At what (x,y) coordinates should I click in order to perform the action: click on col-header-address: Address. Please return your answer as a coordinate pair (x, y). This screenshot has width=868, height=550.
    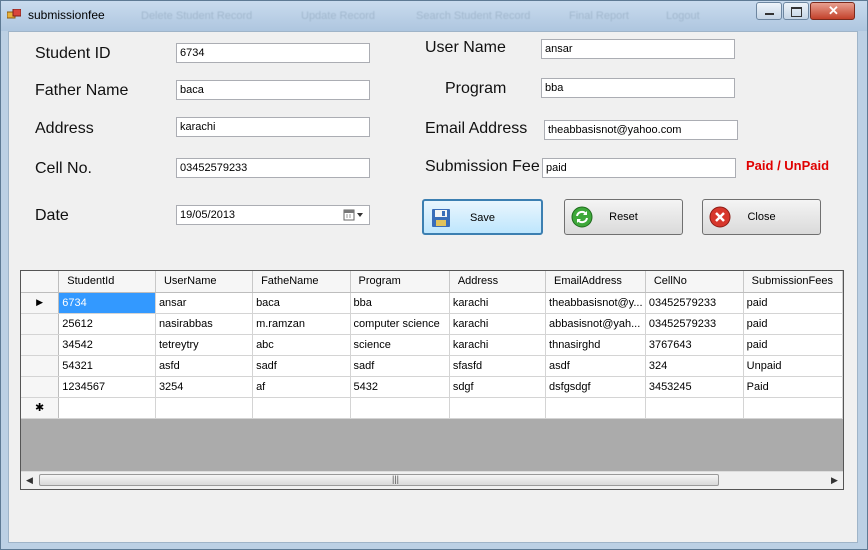
    Looking at the image, I should click on (498, 282).